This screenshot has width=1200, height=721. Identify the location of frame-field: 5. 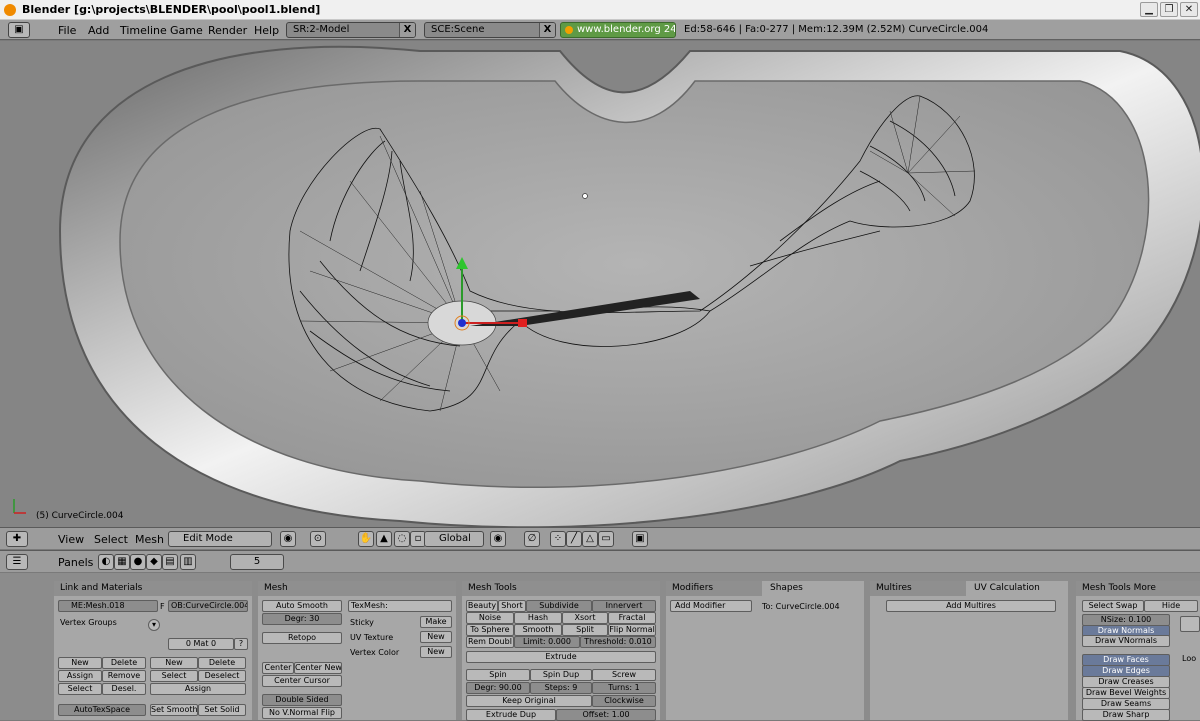
(257, 562).